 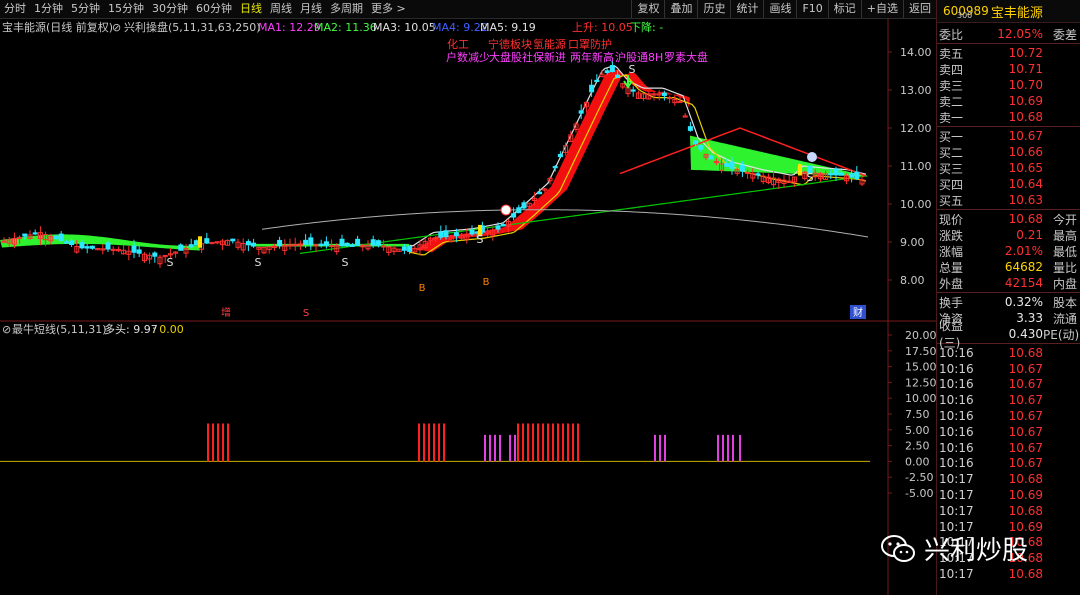 What do you see at coordinates (811, 9) in the screenshot?
I see `toolbar-button: F10` at bounding box center [811, 9].